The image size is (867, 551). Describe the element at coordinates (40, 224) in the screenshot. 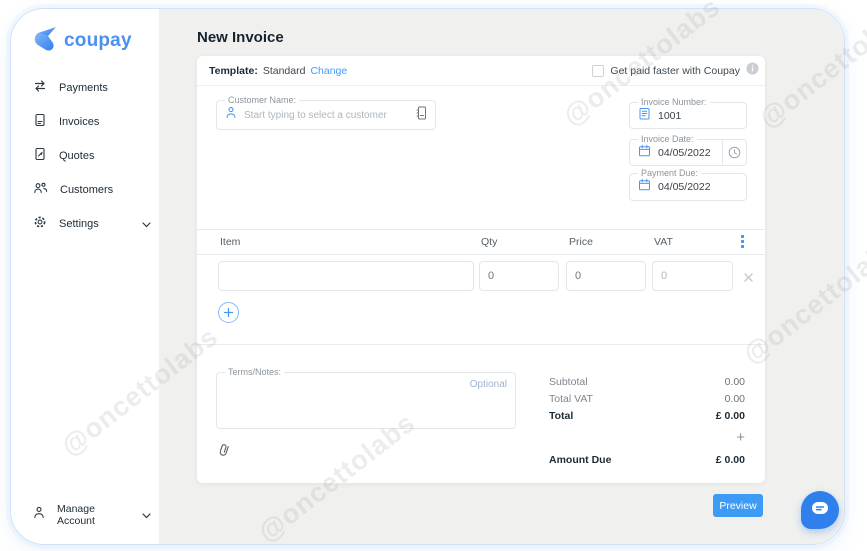

I see `settings-icon` at that location.